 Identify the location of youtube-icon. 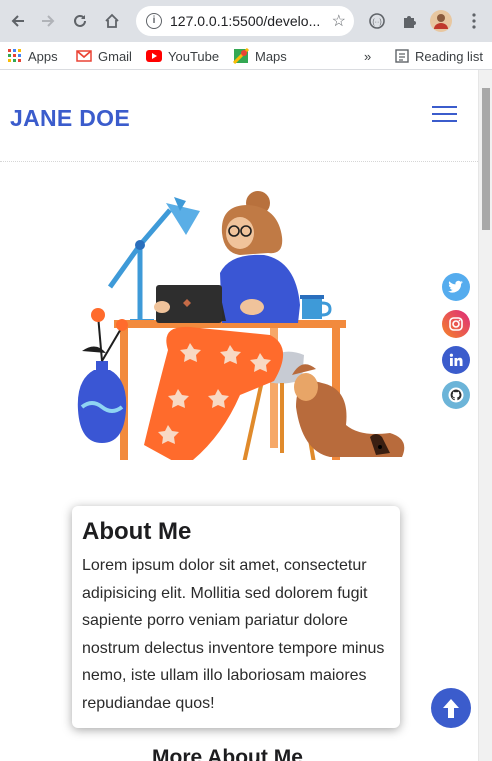
(154, 56).